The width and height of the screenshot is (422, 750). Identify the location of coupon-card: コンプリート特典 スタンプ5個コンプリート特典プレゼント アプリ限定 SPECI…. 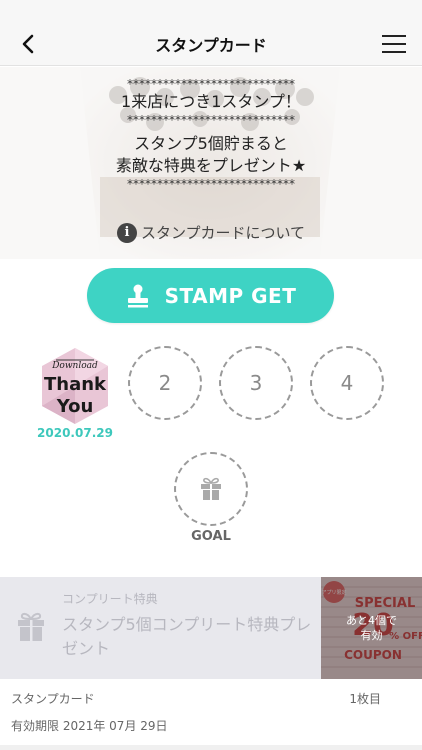
(211, 628).